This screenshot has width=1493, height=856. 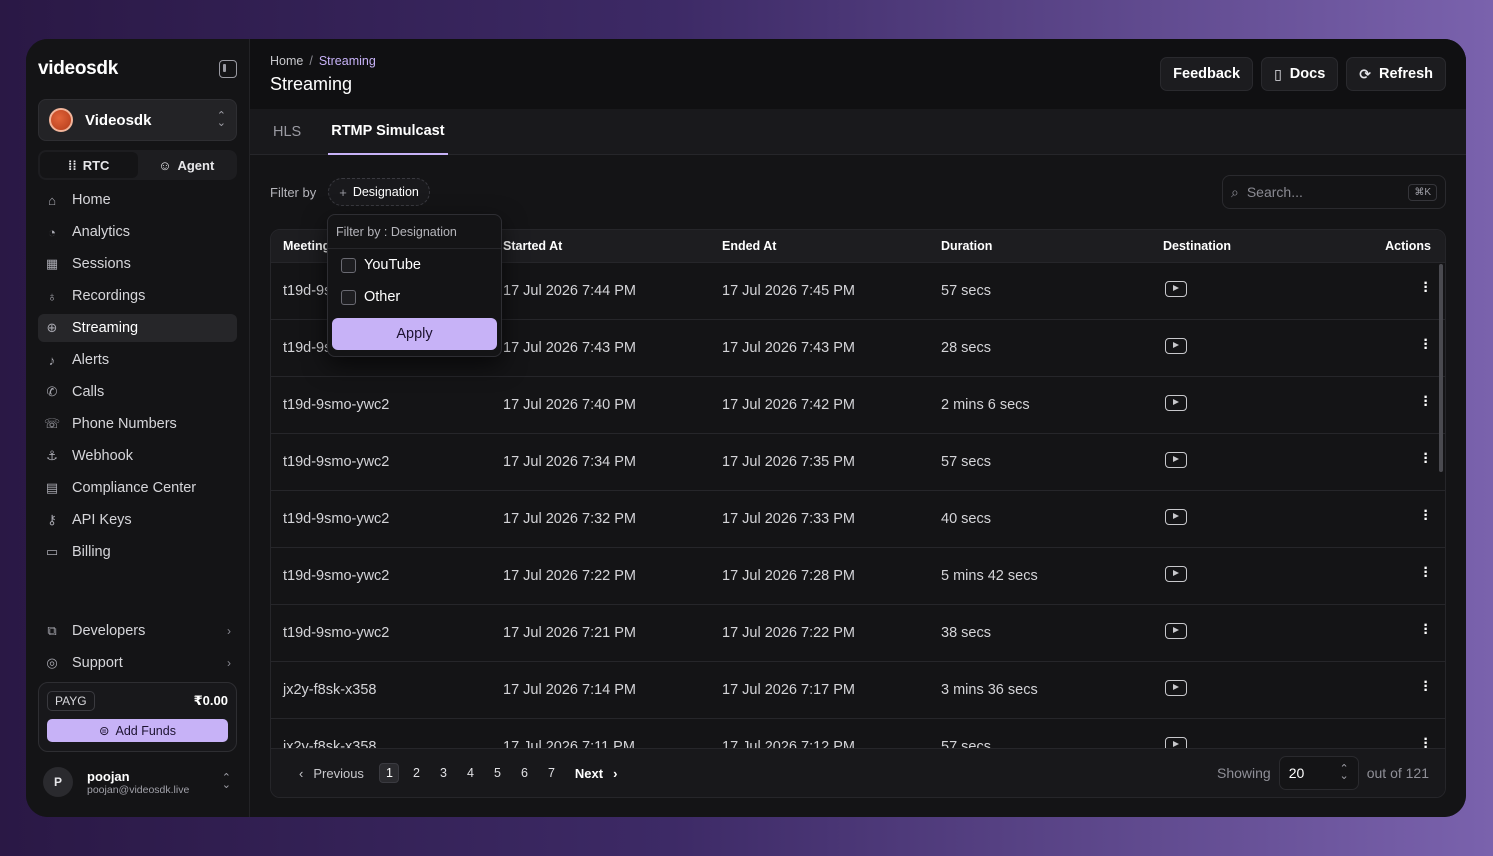 I want to click on page-button-1: 1, so click(x=389, y=773).